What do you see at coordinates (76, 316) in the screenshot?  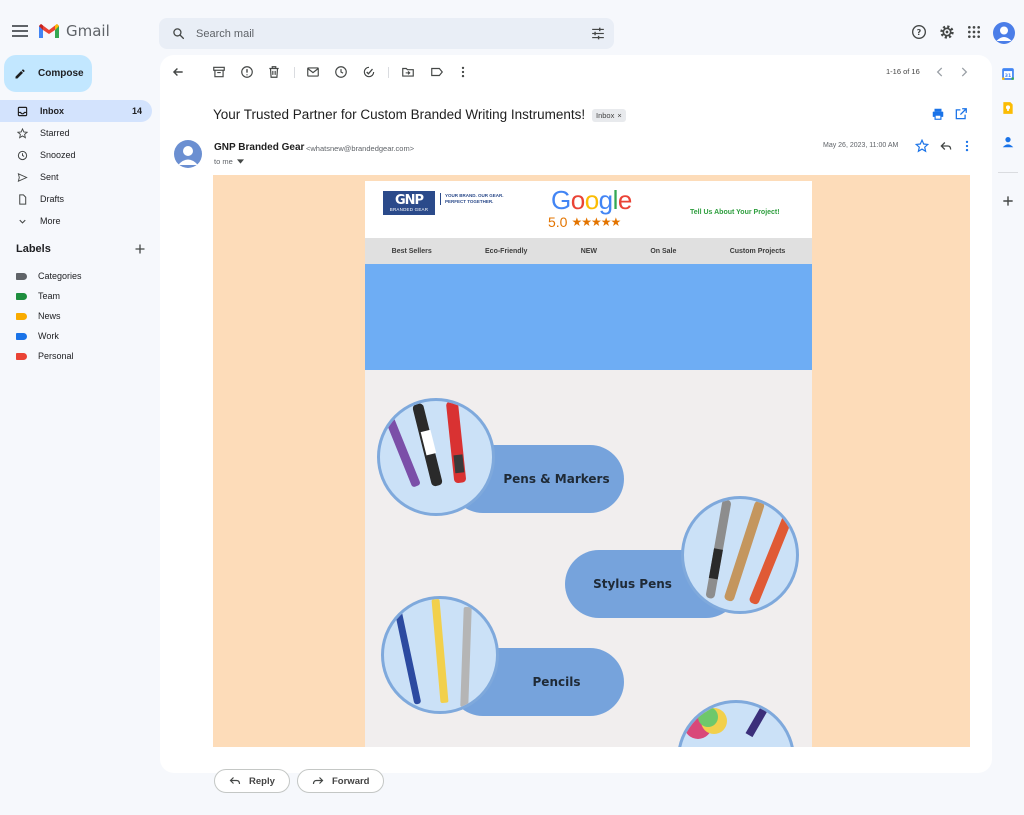 I see `label-item-news: News` at bounding box center [76, 316].